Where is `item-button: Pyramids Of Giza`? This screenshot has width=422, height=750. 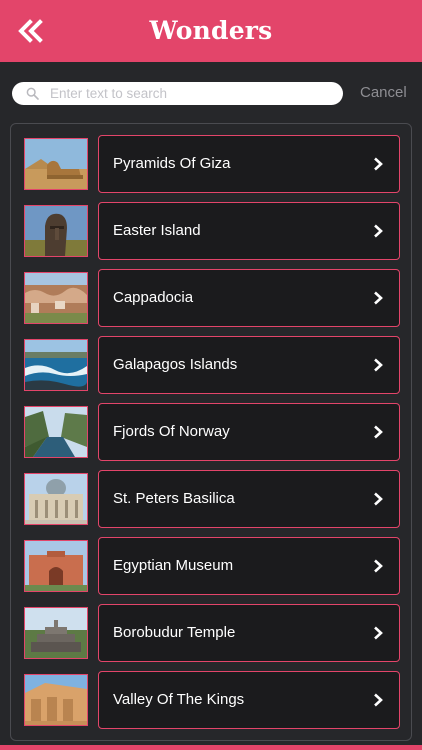 item-button: Pyramids Of Giza is located at coordinates (249, 164).